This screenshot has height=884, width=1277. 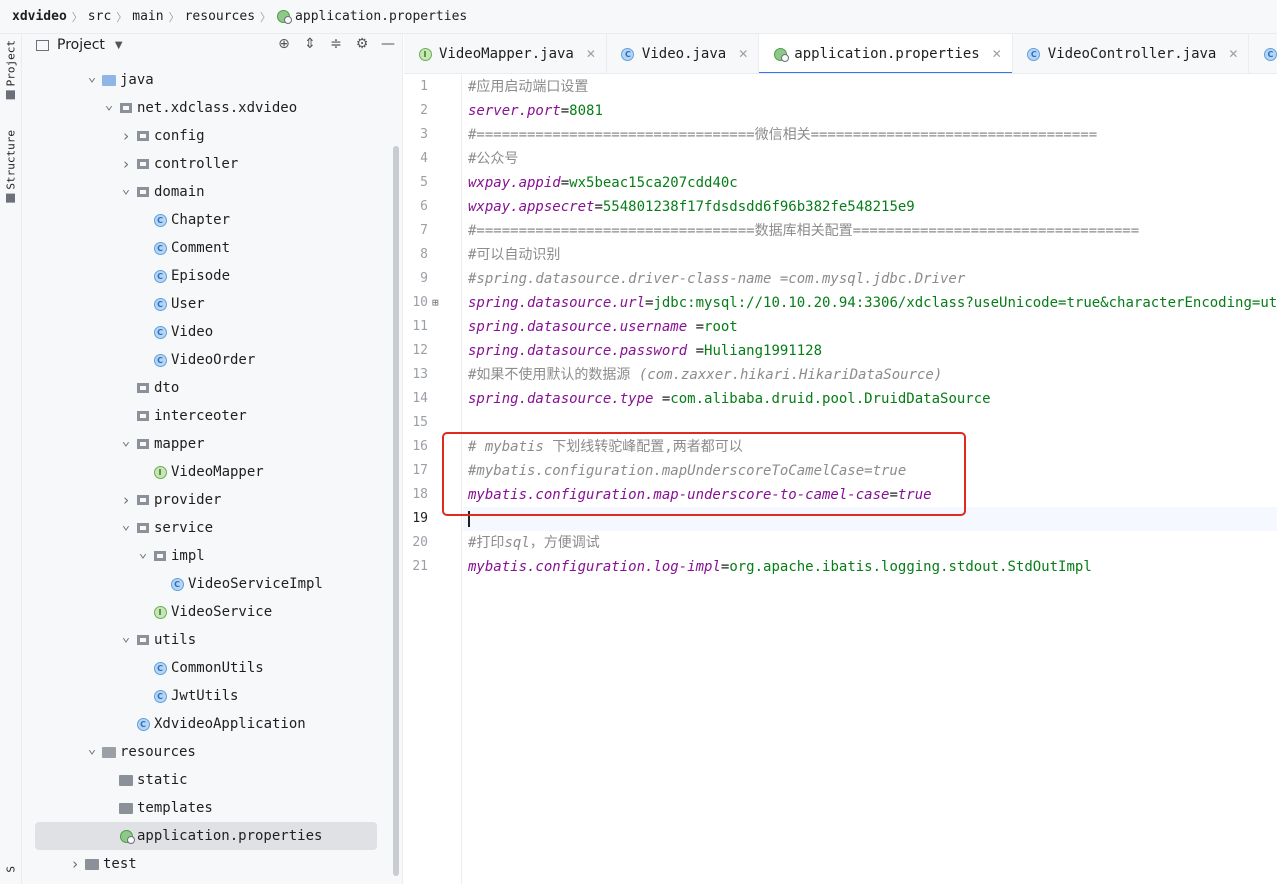 What do you see at coordinates (435, 303) in the screenshot?
I see `datasource-gutter-icon: ⊞` at bounding box center [435, 303].